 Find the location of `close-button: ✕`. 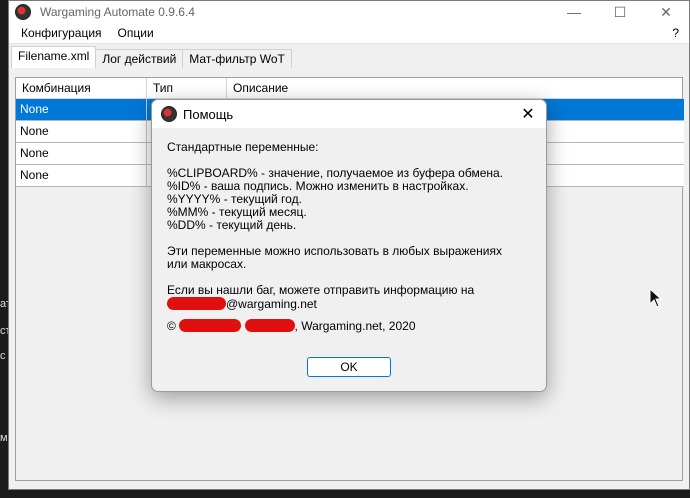

close-button: ✕ is located at coordinates (666, 12).